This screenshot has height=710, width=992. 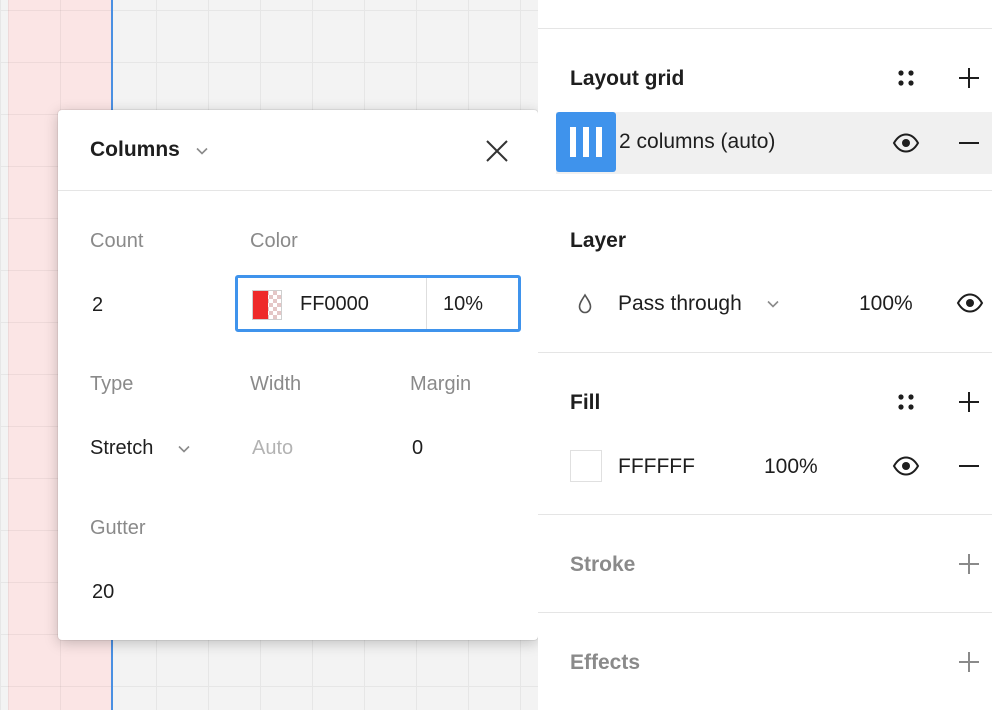 I want to click on fill-styles-icon, so click(x=906, y=402).